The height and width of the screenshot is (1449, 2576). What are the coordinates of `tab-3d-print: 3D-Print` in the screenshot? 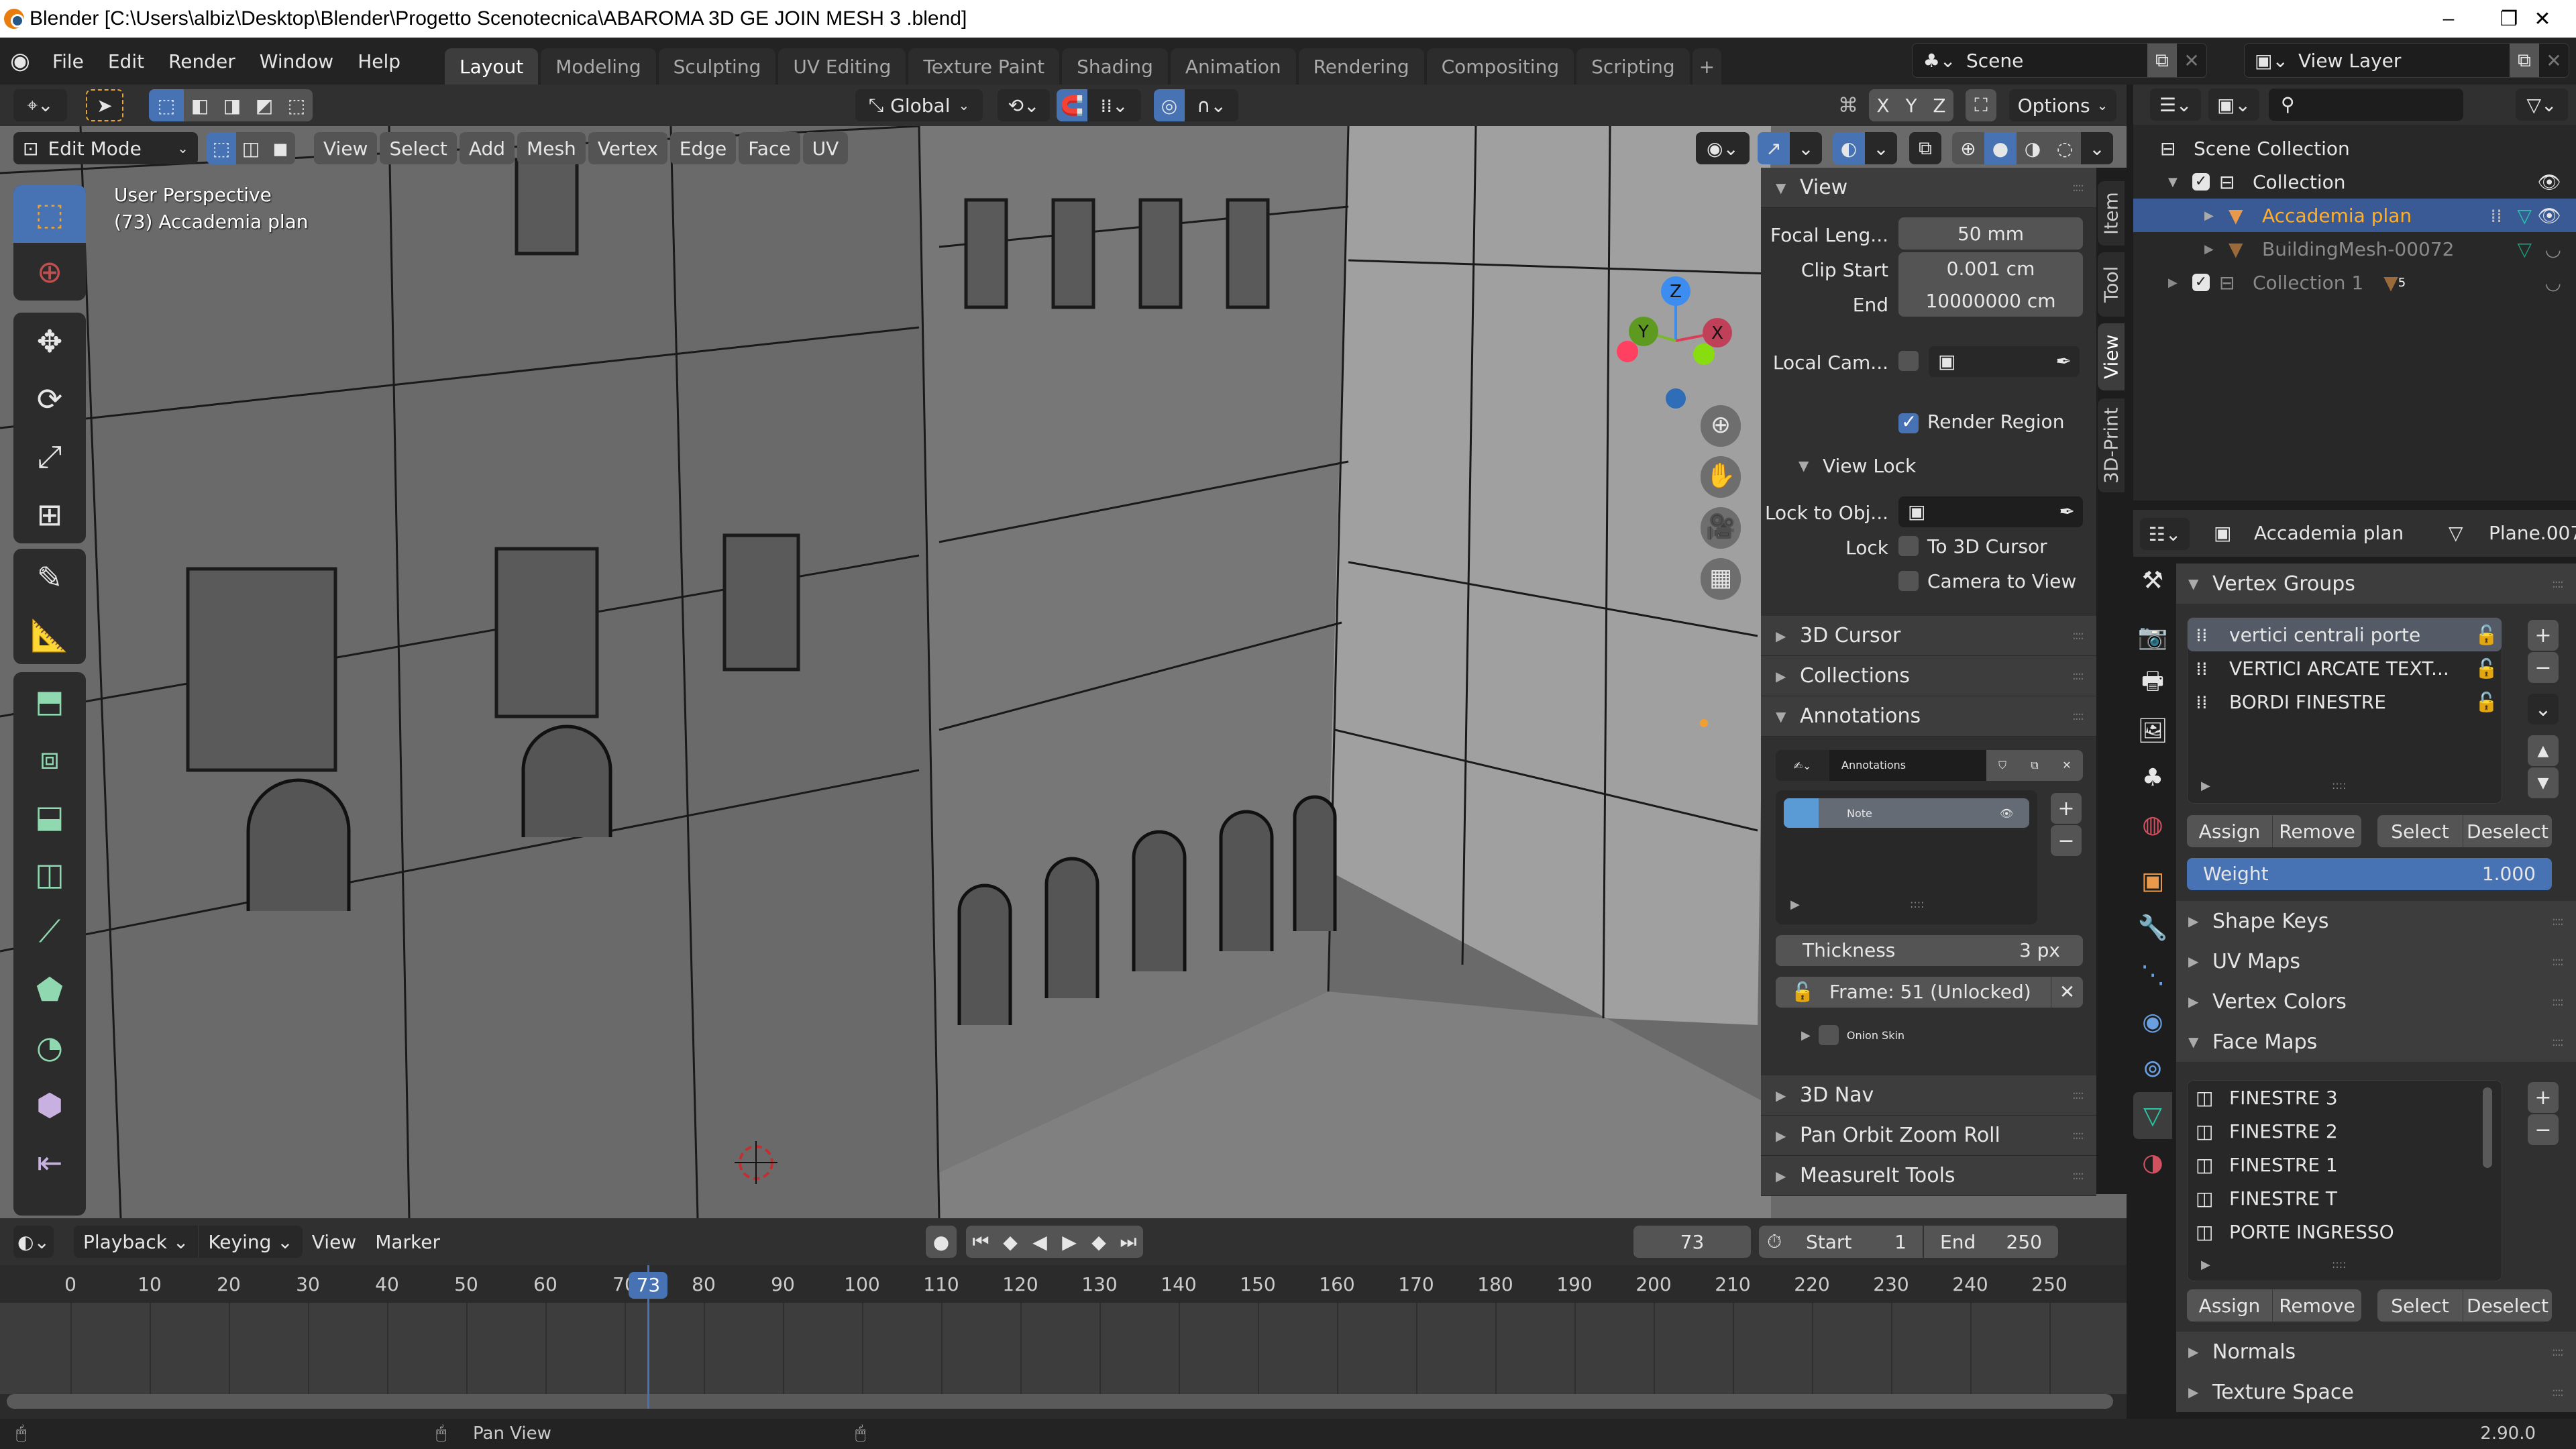 It's located at (2111, 445).